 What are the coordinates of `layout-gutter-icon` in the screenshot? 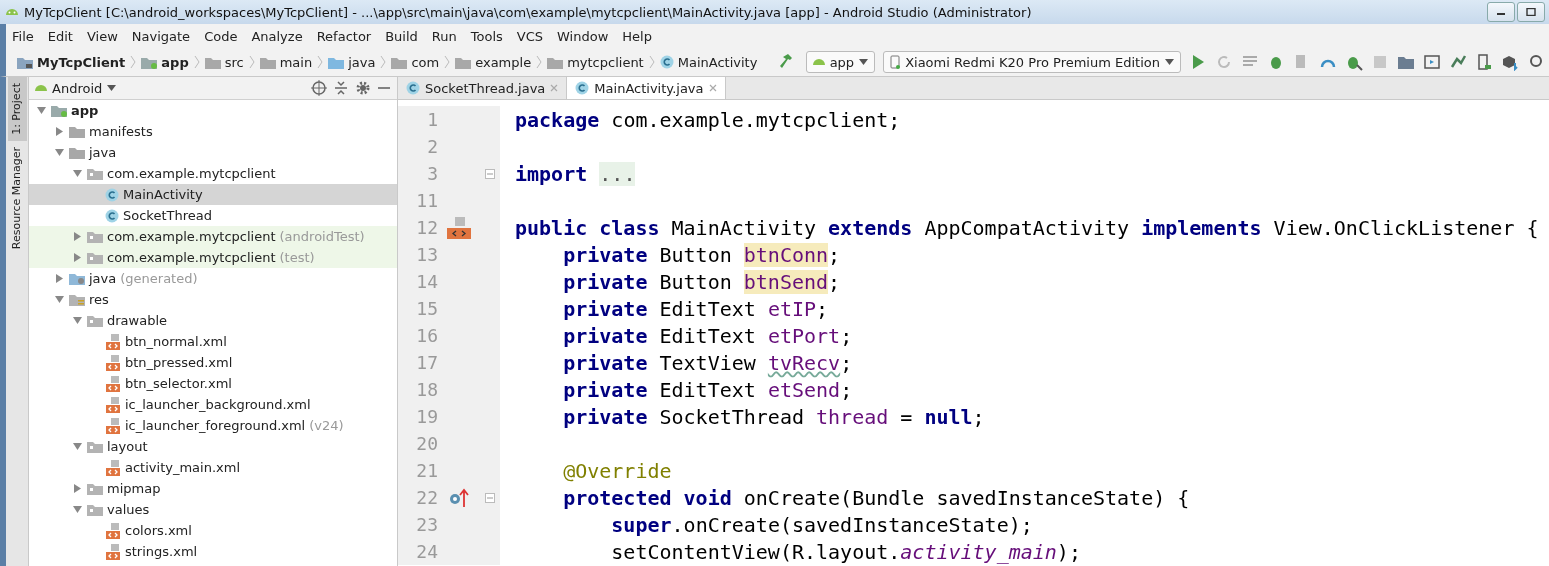 It's located at (459, 227).